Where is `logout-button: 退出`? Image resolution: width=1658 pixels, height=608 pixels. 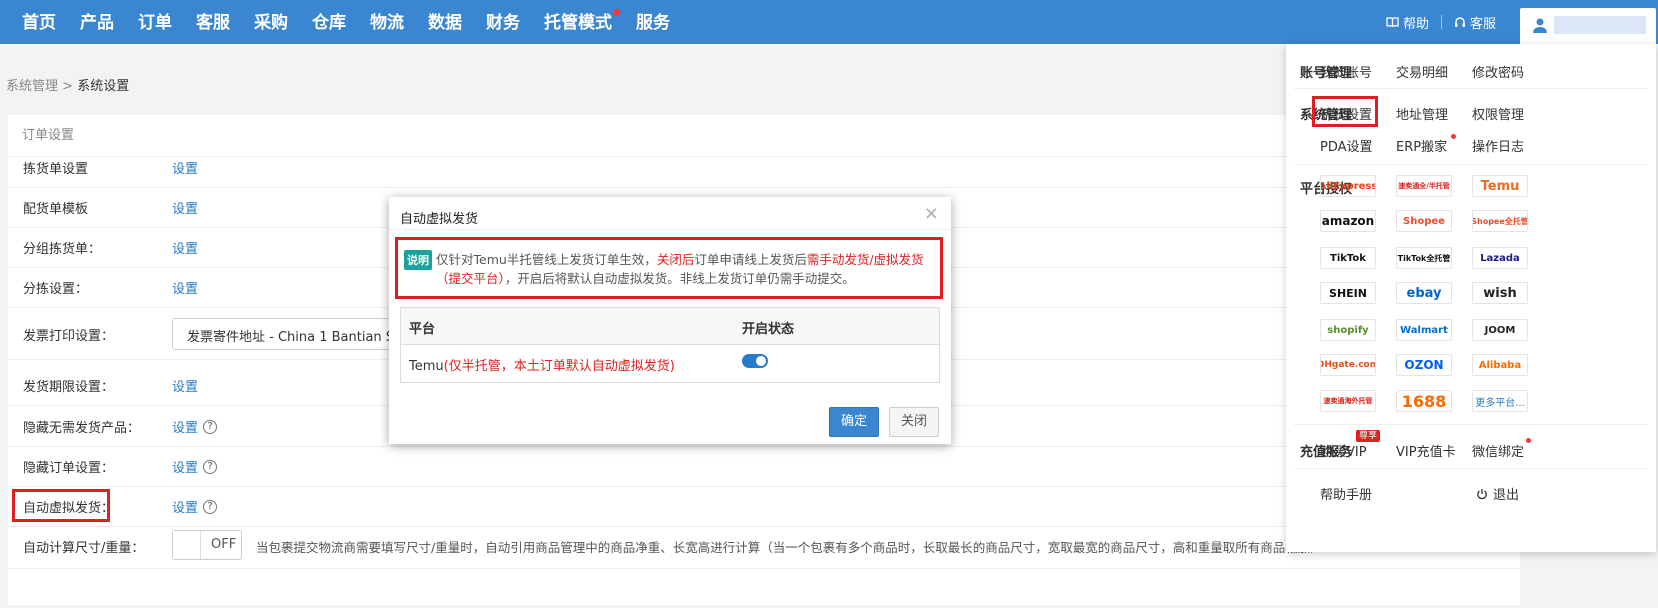 logout-button: 退出 is located at coordinates (1497, 493).